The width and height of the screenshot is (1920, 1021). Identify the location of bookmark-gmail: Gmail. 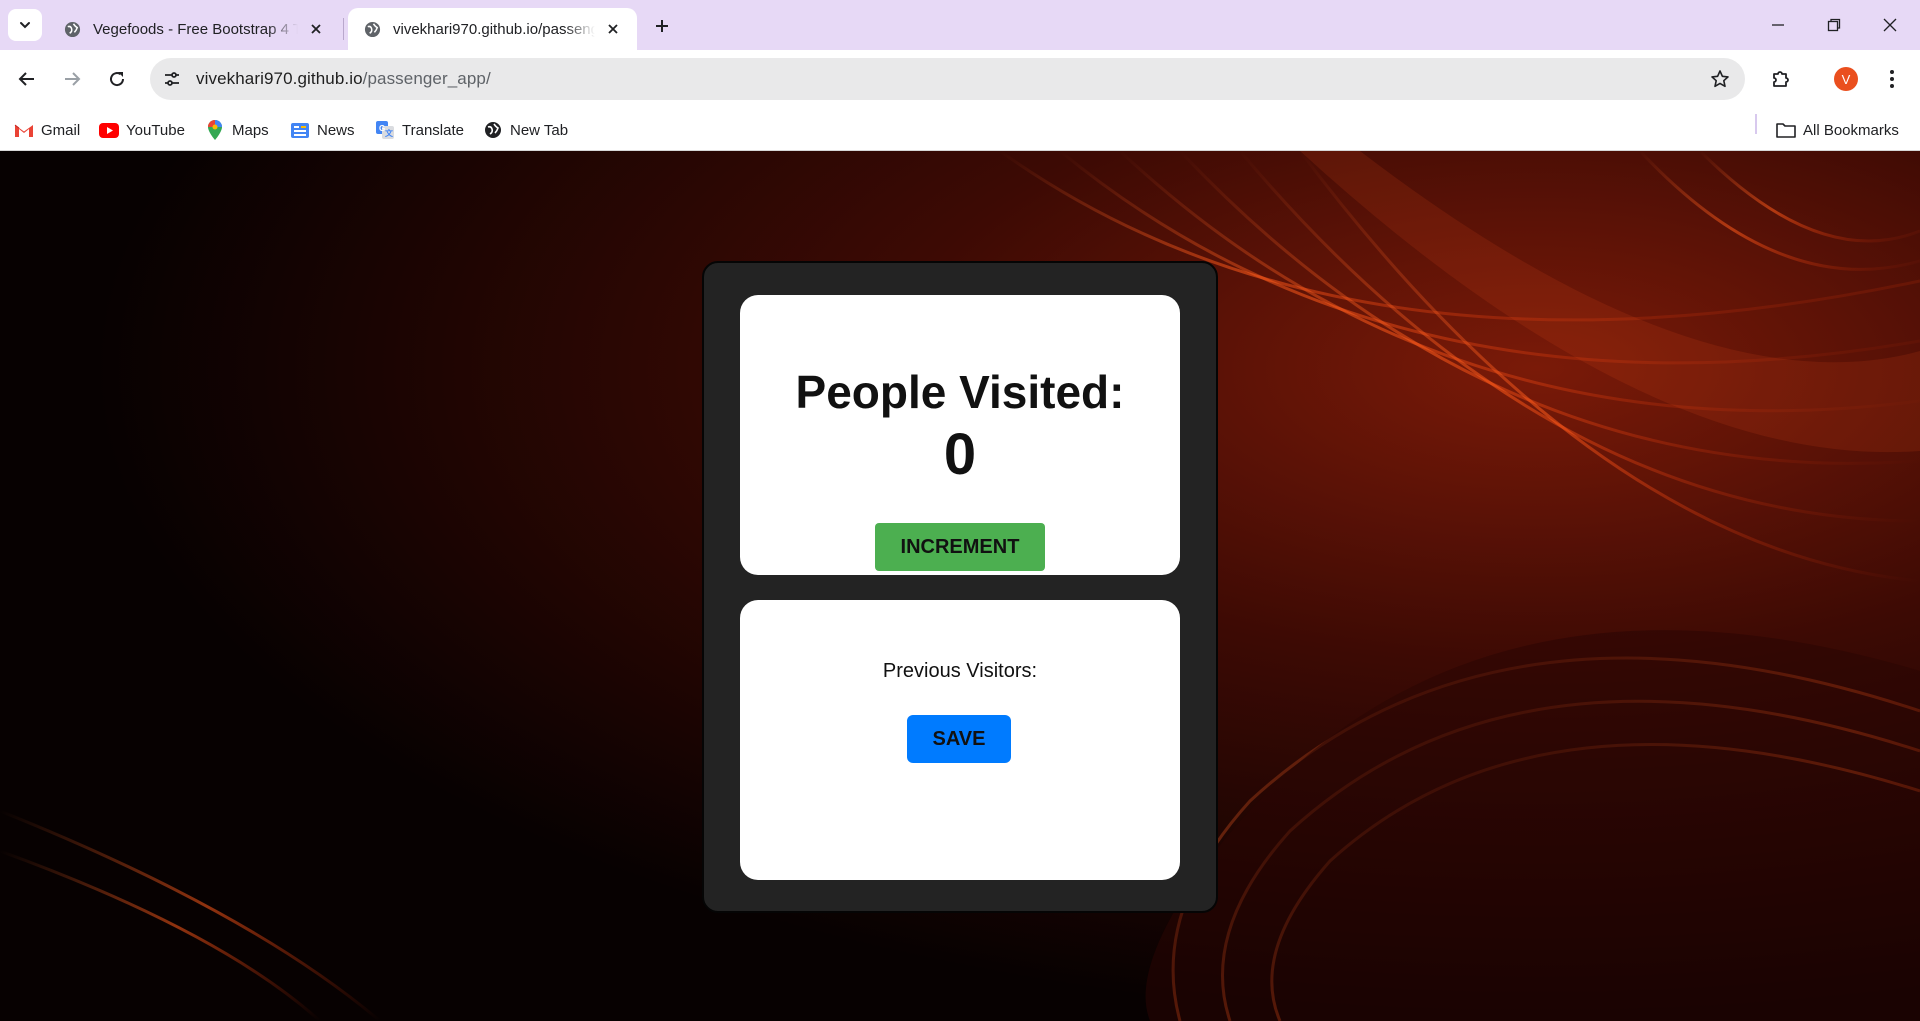
(47, 130).